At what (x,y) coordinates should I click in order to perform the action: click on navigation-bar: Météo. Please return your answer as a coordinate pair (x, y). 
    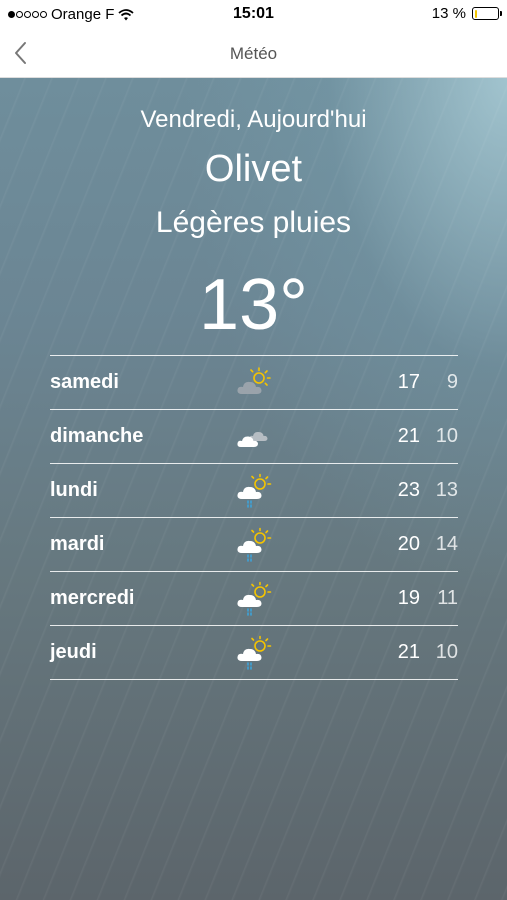
    Looking at the image, I should click on (253, 54).